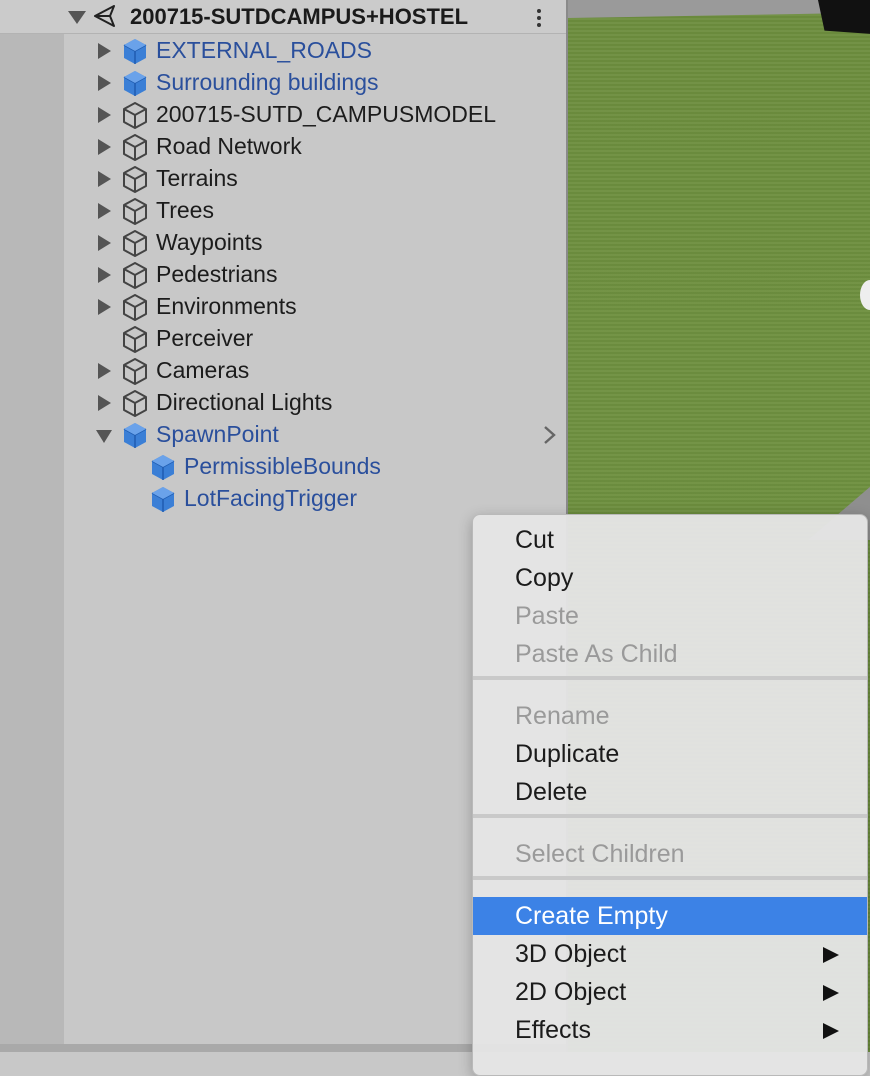  I want to click on menu-item-delete: Delete, so click(670, 792).